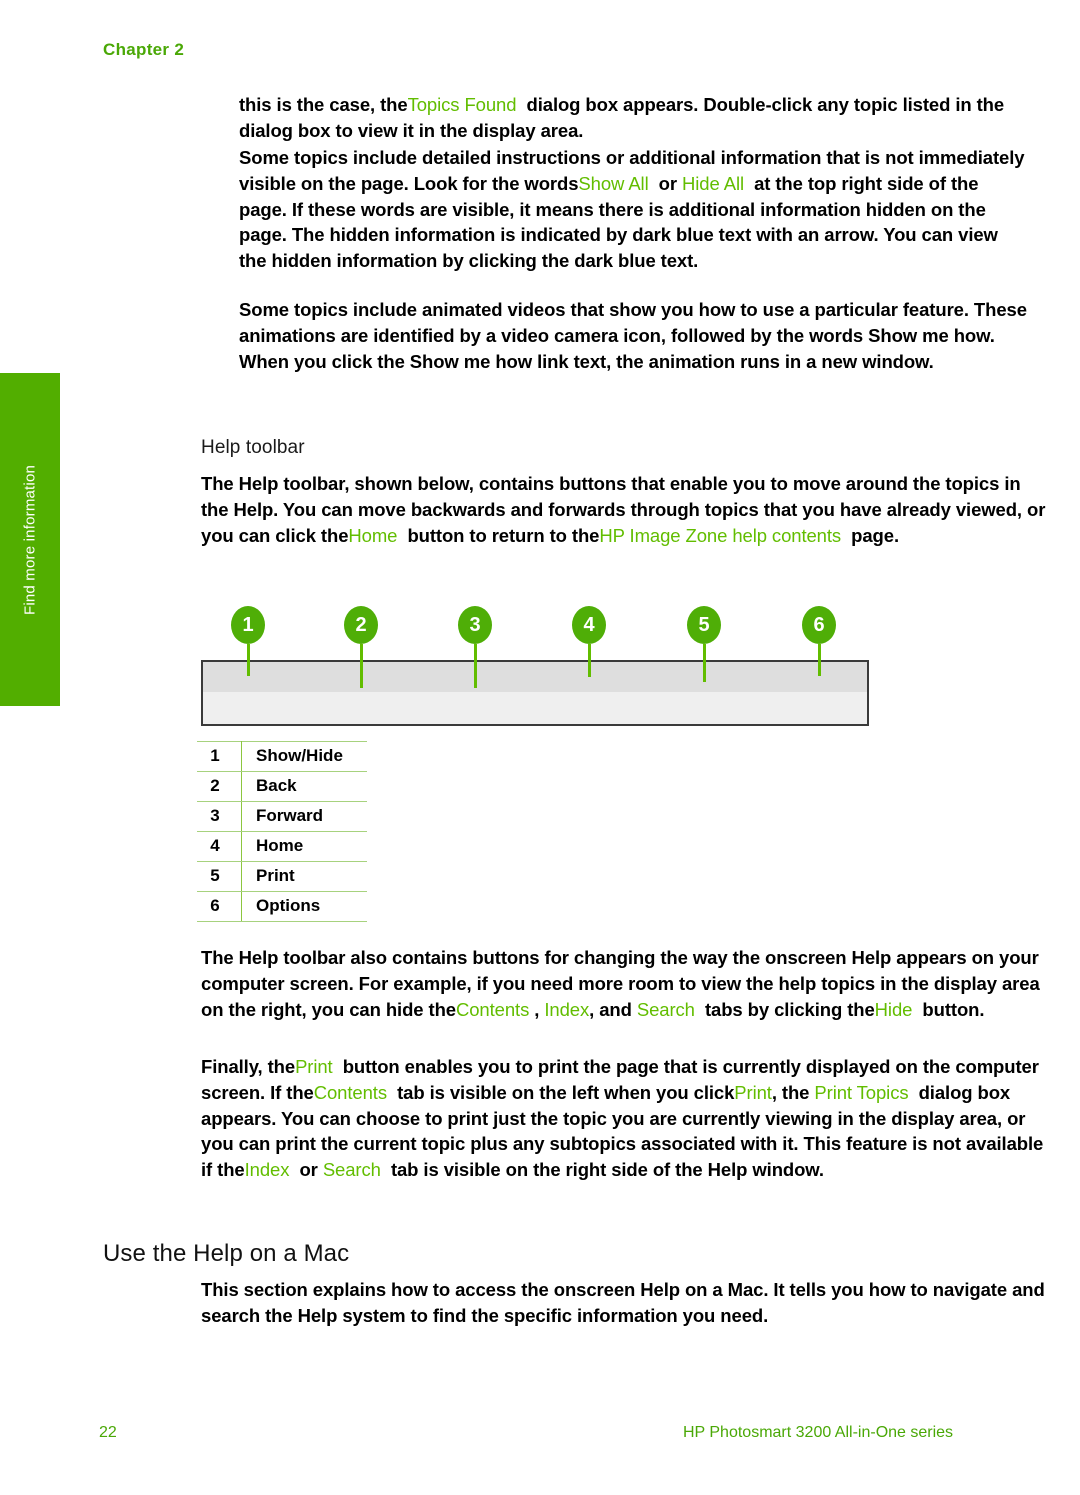 This screenshot has height=1495, width=1080. What do you see at coordinates (323, 104) in the screenshot?
I see `p1-text-a: this is the case, the` at bounding box center [323, 104].